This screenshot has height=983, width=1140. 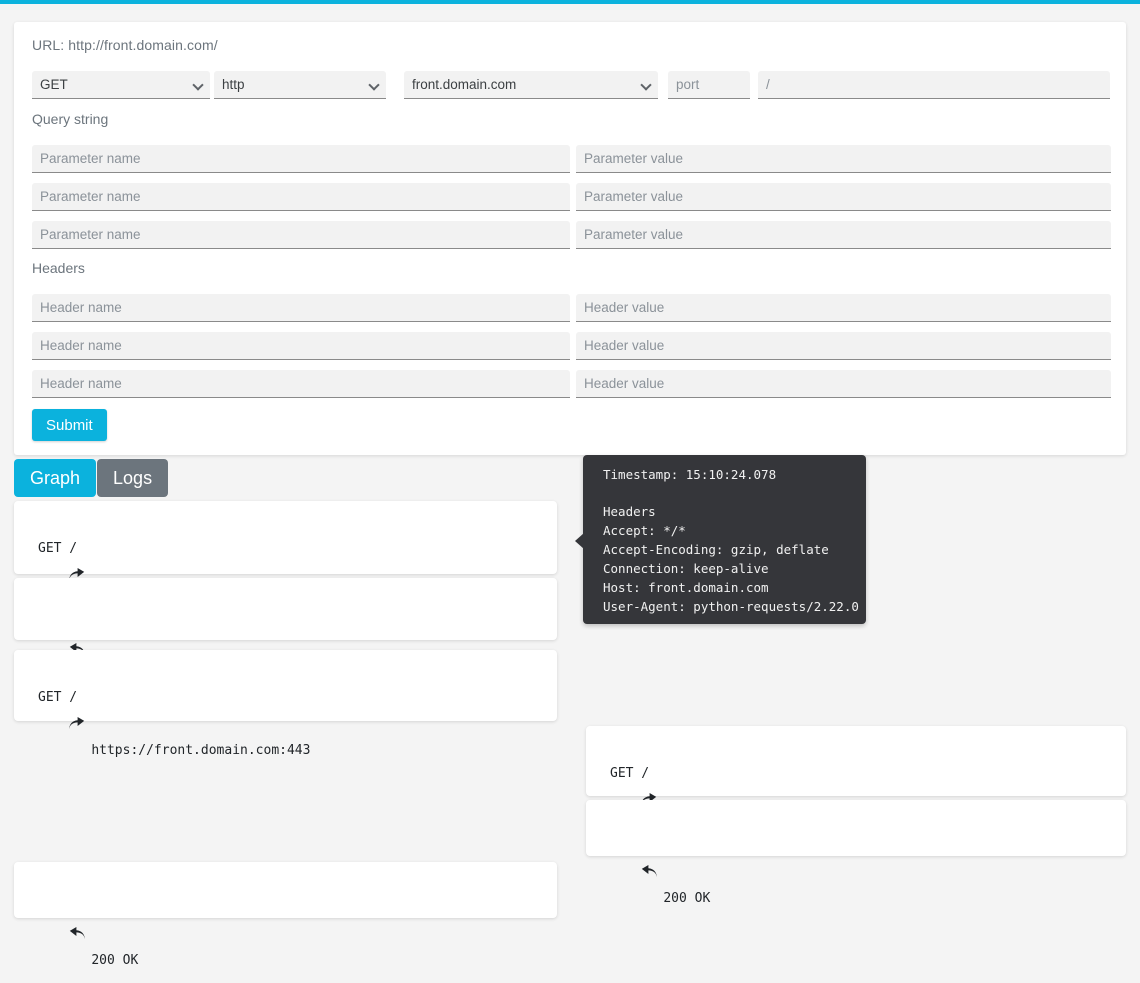 I want to click on graph-node-request-2: https://front.domain.com:443 GET /, so click(x=285, y=704).